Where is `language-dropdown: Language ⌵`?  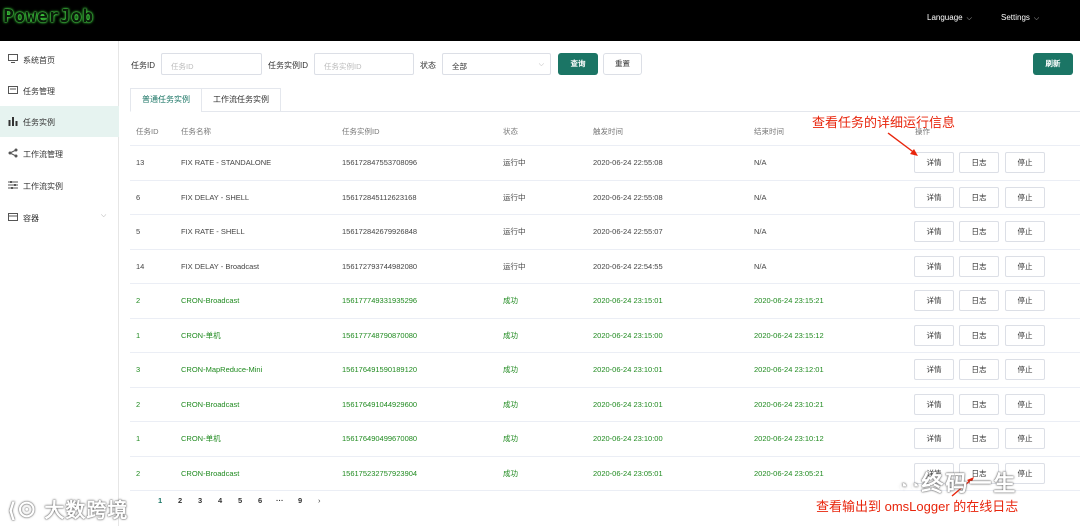 language-dropdown: Language ⌵ is located at coordinates (949, 18).